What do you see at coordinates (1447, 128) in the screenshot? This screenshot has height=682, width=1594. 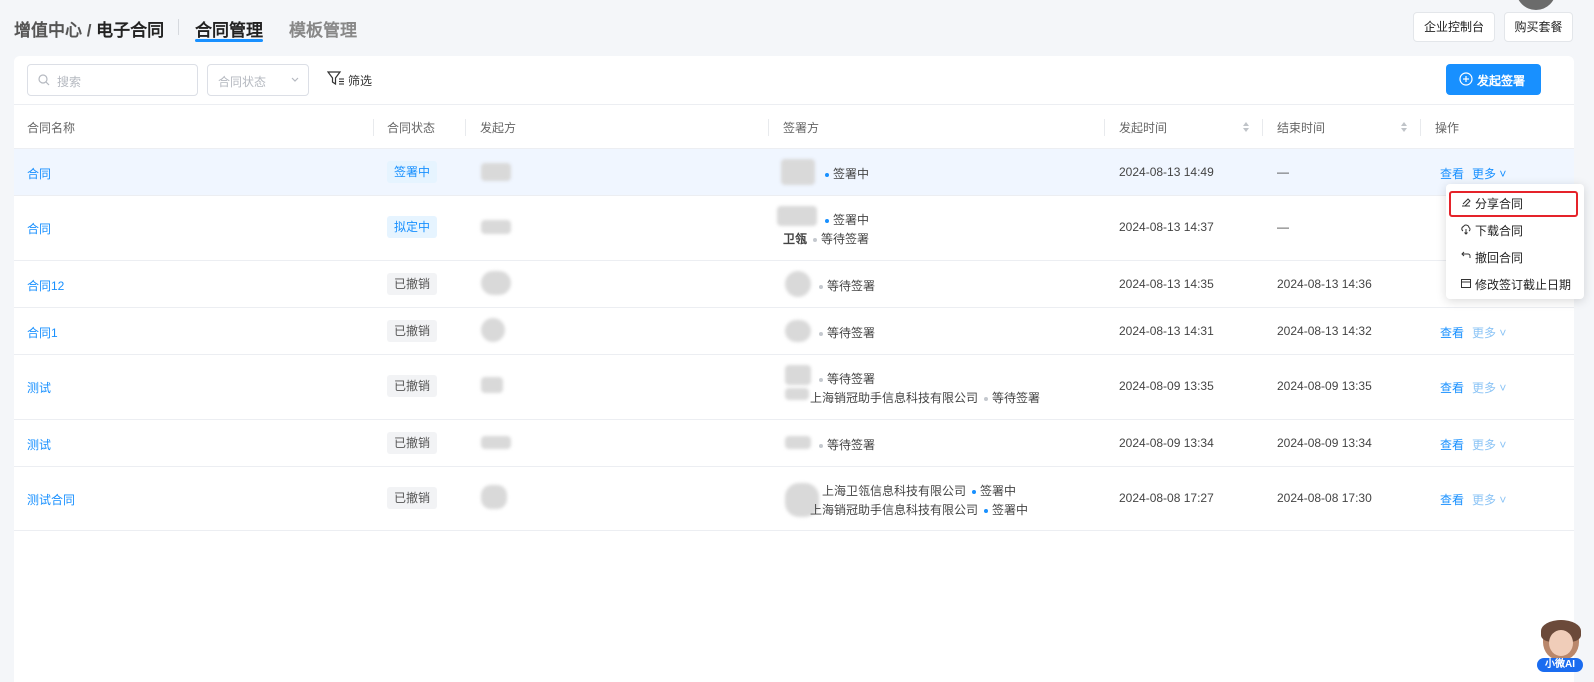 I see `column-header-actions: 操作` at bounding box center [1447, 128].